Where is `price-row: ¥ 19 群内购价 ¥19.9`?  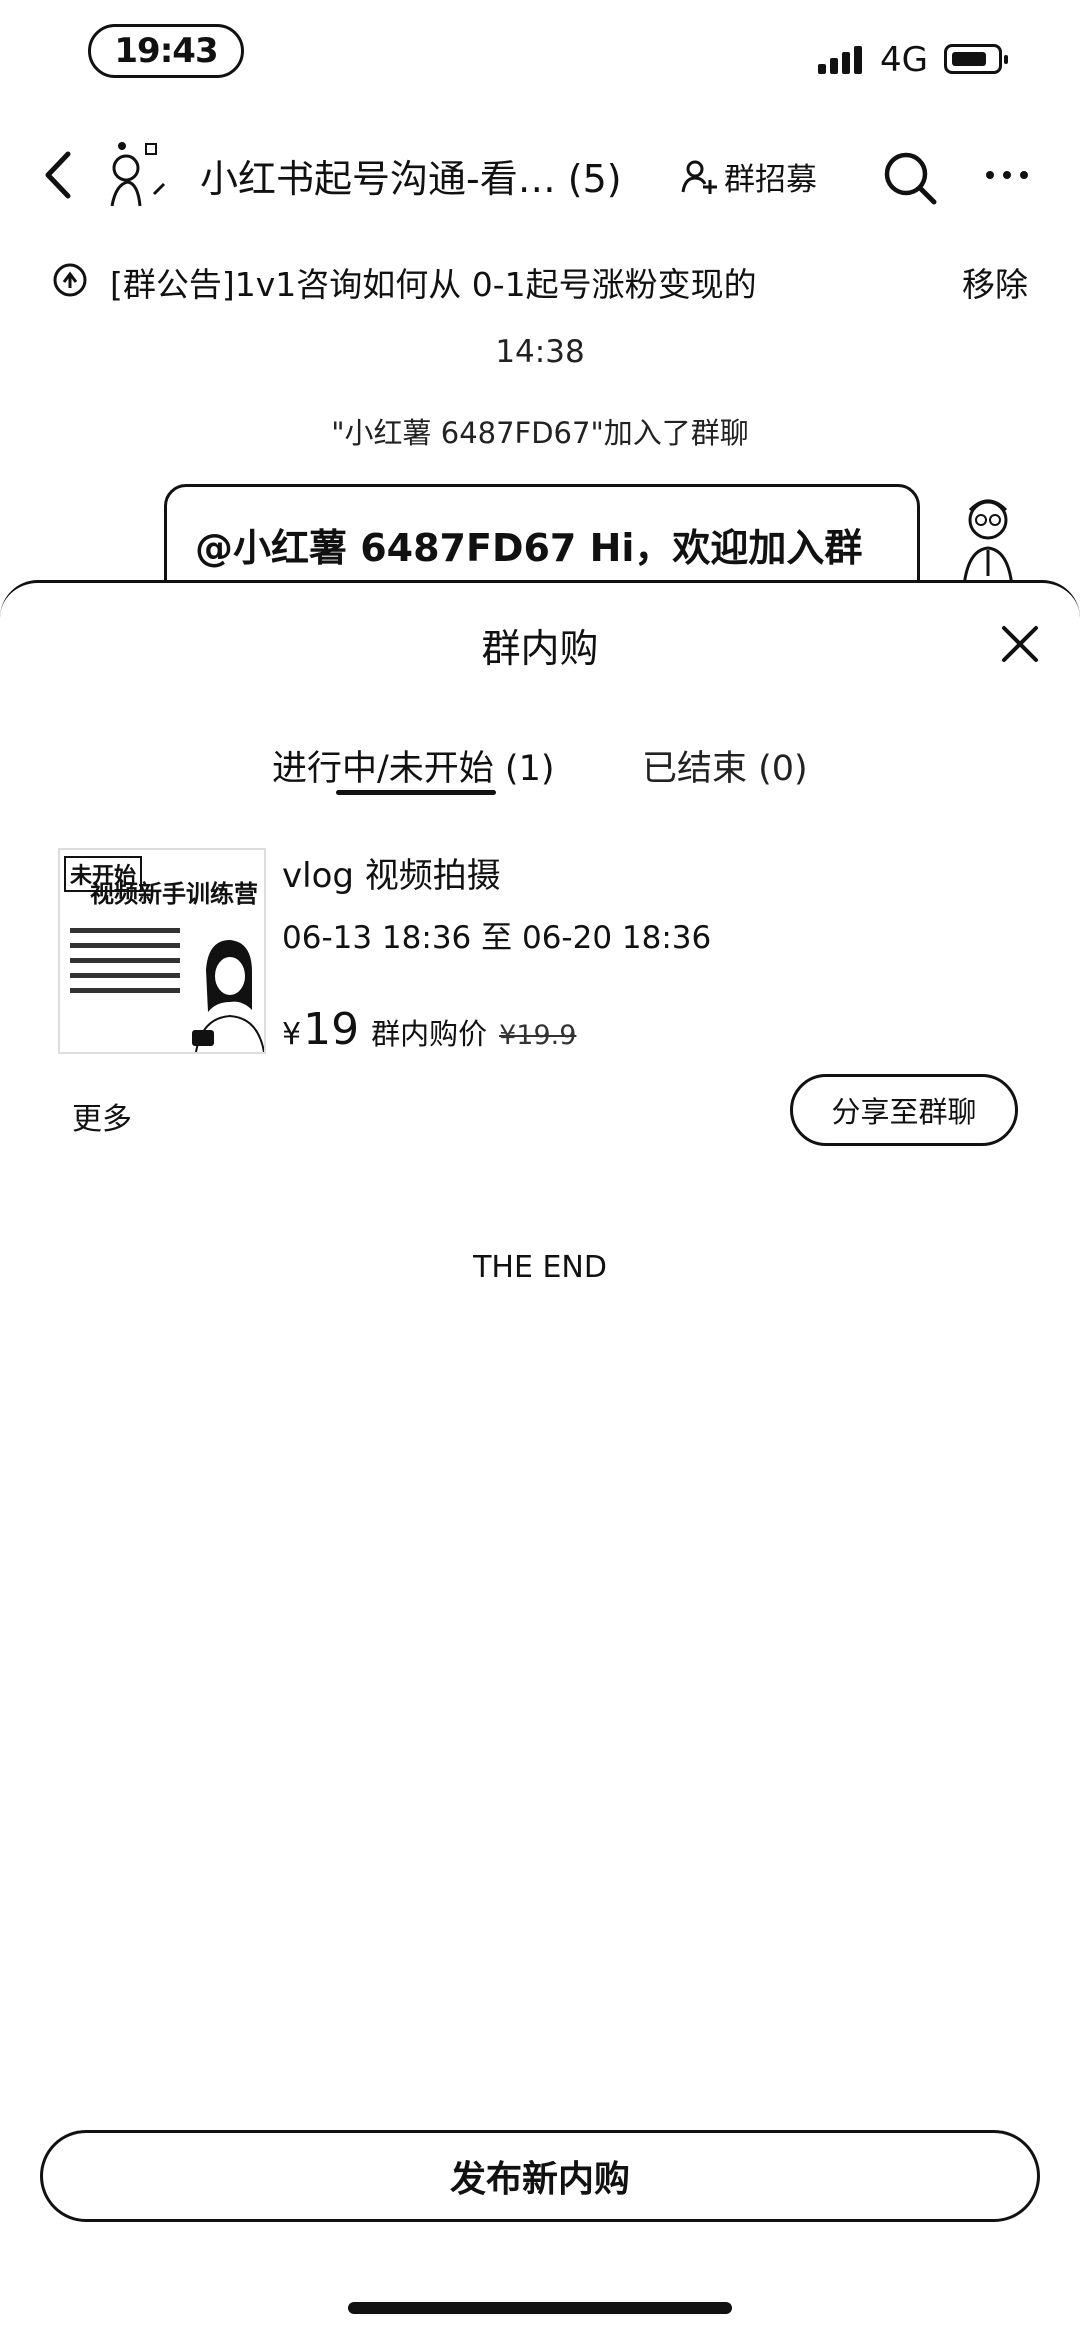 price-row: ¥ 19 群内购价 ¥19.9 is located at coordinates (429, 1029).